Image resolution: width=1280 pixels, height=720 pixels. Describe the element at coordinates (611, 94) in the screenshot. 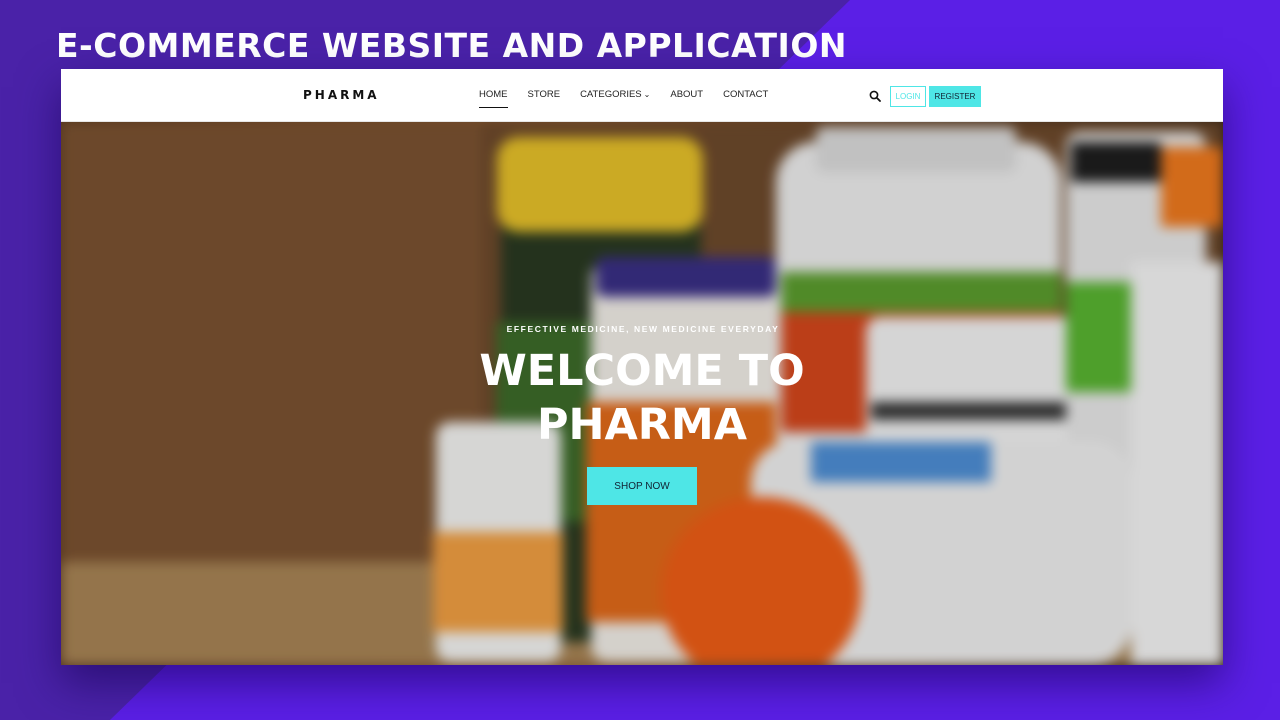

I see `nav-categories-label: CATEGORIES` at that location.